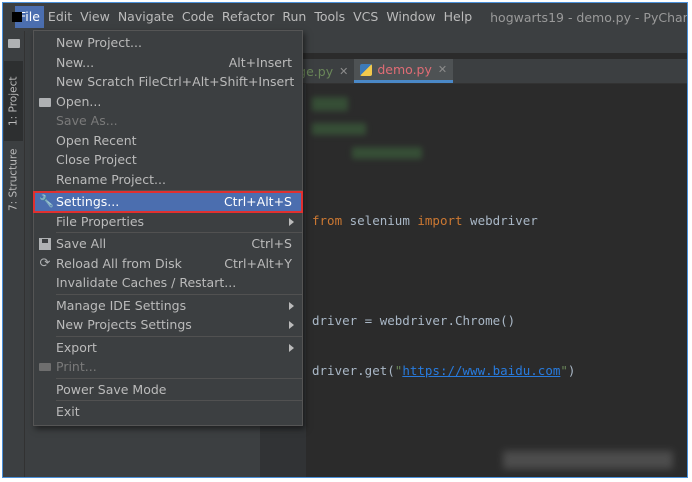 This screenshot has height=482, width=692. Describe the element at coordinates (146, 17) in the screenshot. I see `menu-navigate: Navigate` at that location.